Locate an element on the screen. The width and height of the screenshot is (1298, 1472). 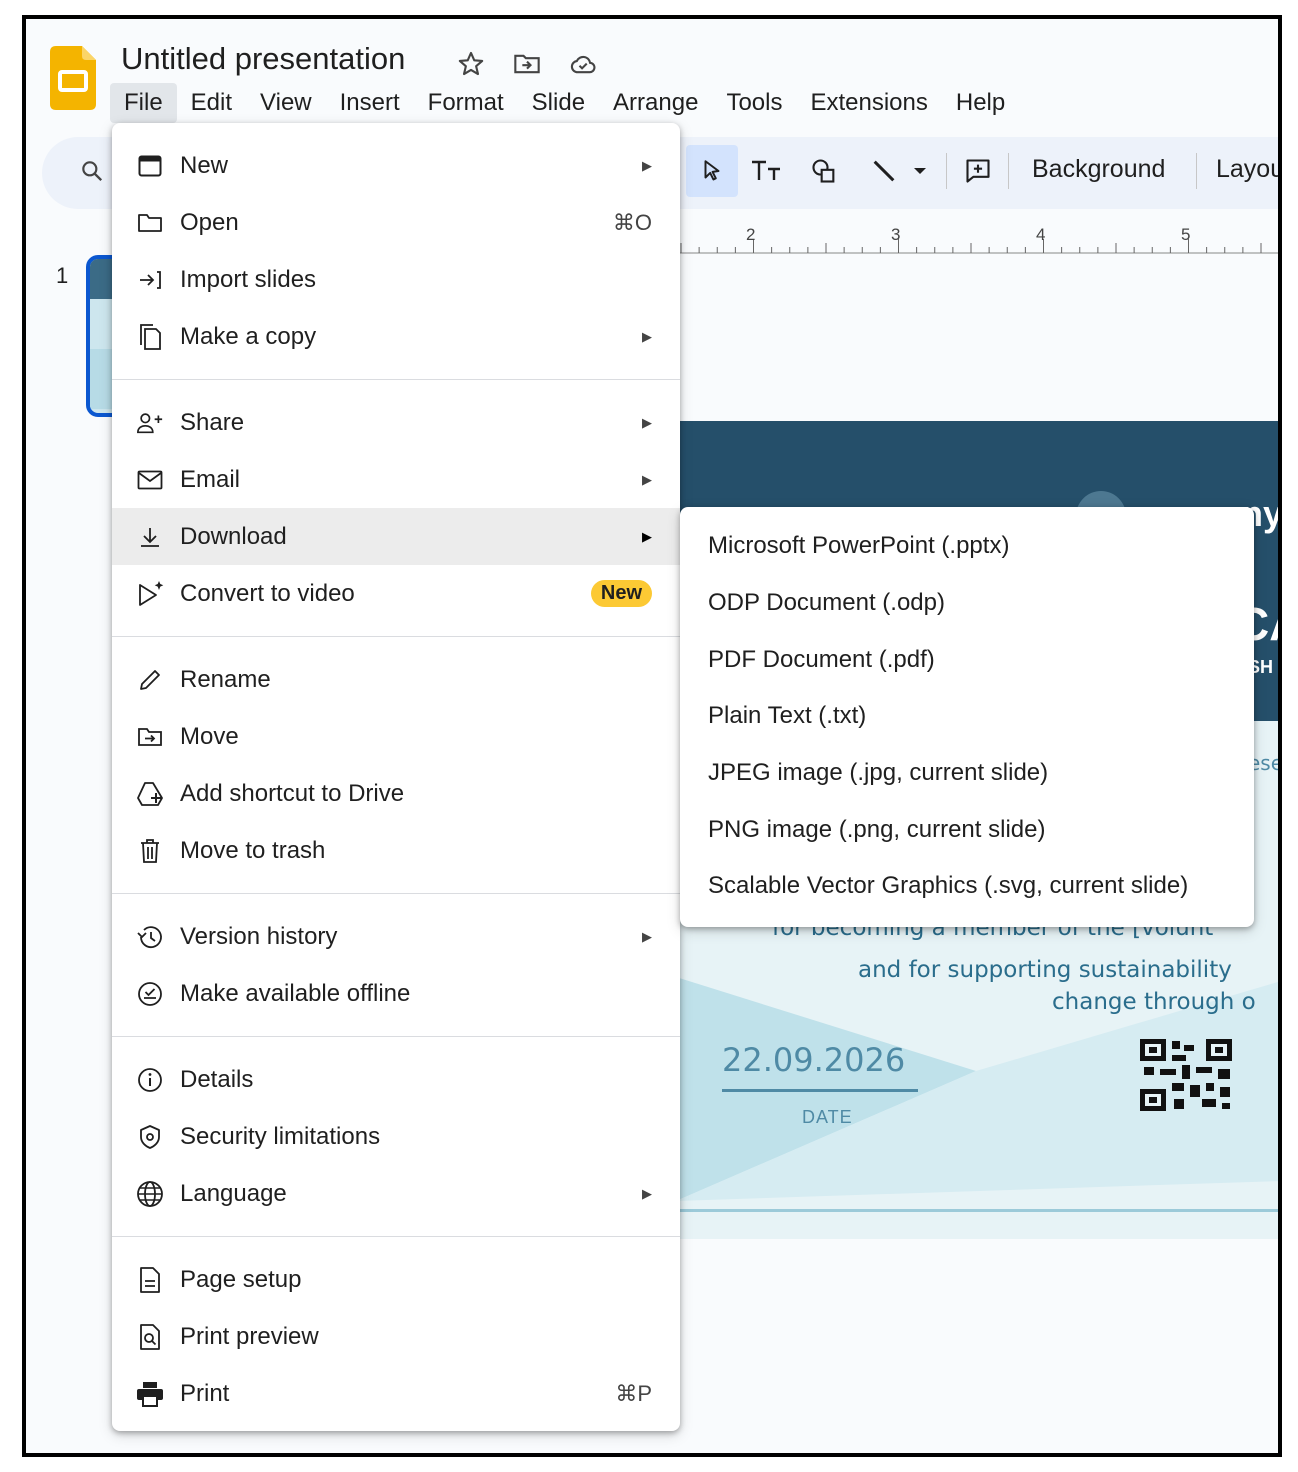
video-sparkle-icon is located at coordinates (150, 594).